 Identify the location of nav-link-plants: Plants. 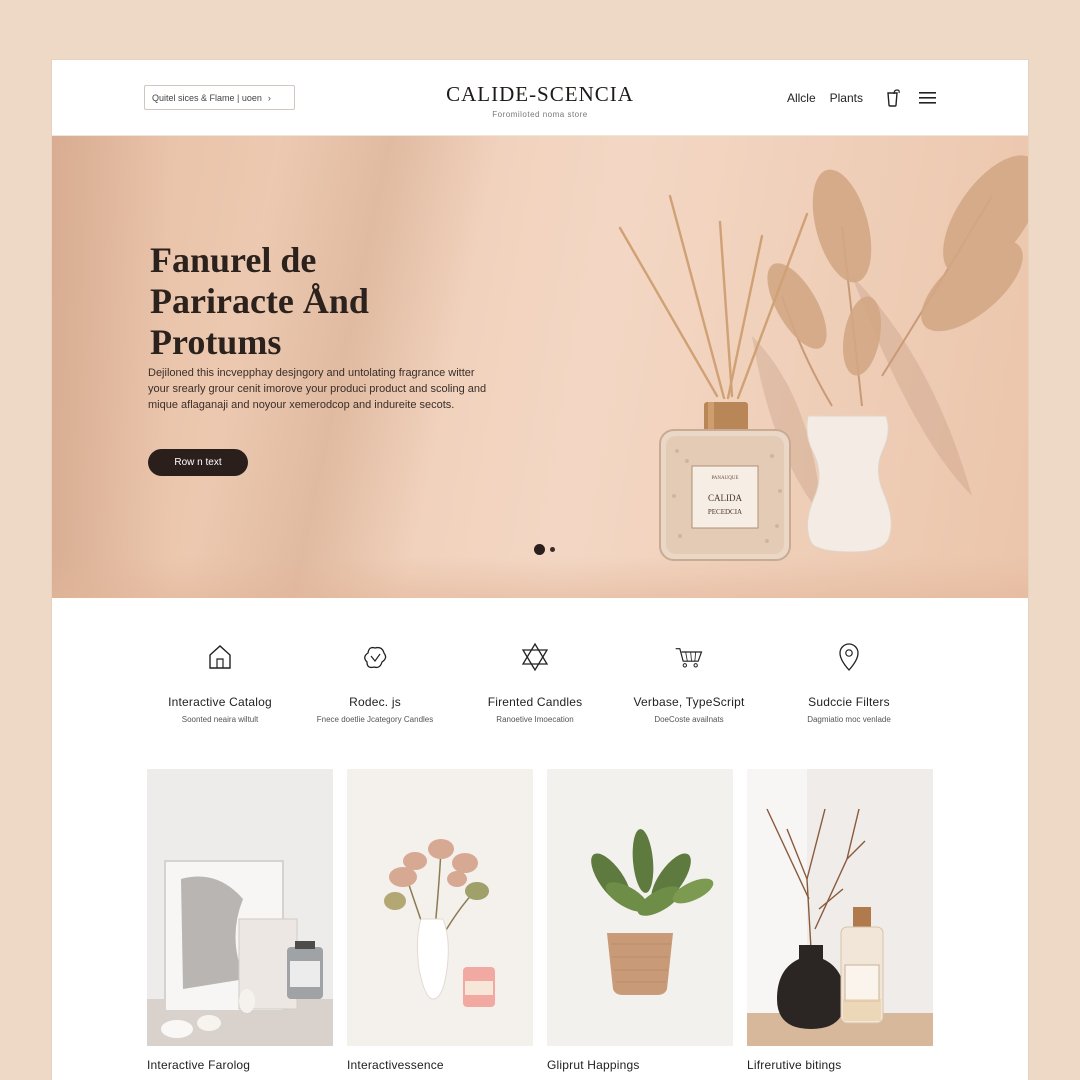
(846, 98).